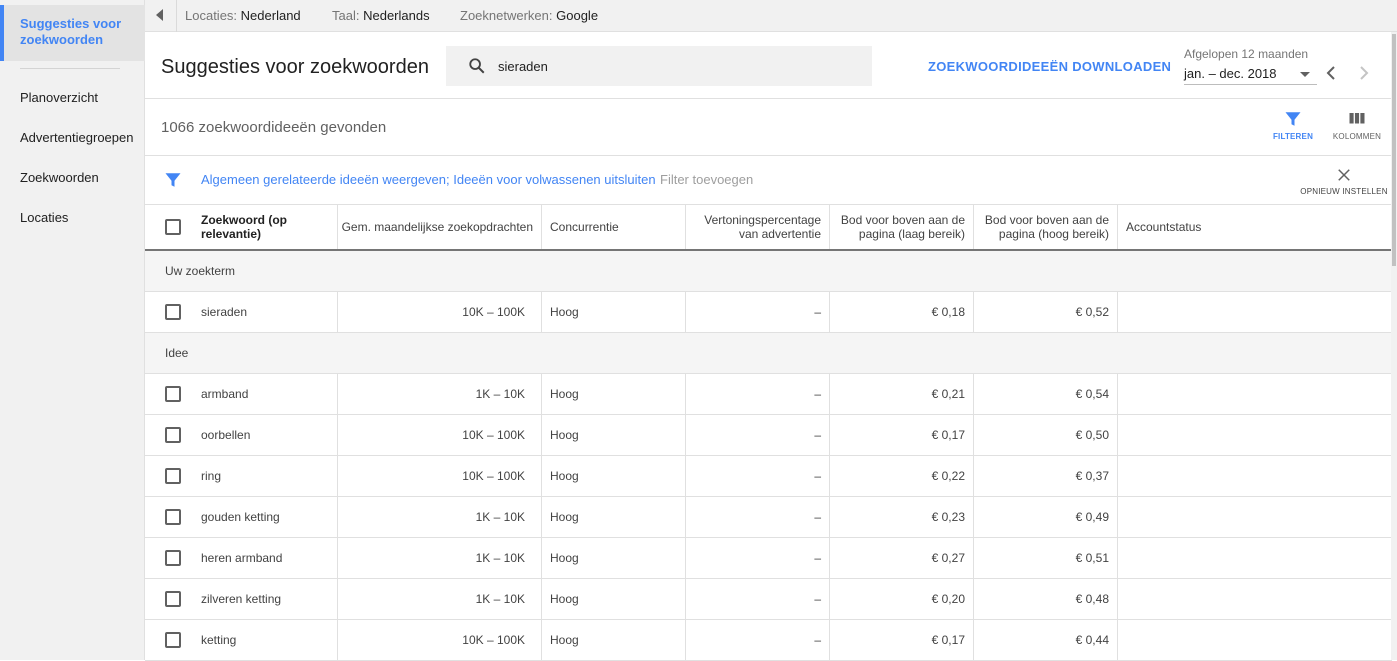  What do you see at coordinates (577, 15) in the screenshot?
I see `networks-value: Google` at bounding box center [577, 15].